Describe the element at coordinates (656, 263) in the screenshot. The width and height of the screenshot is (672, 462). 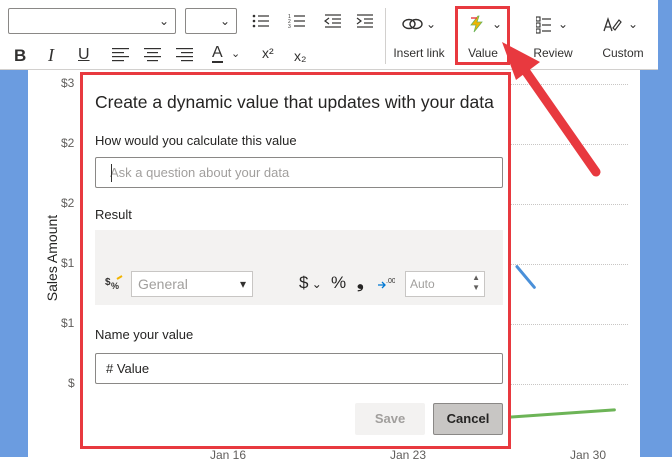
I see `report-canvas-right` at that location.